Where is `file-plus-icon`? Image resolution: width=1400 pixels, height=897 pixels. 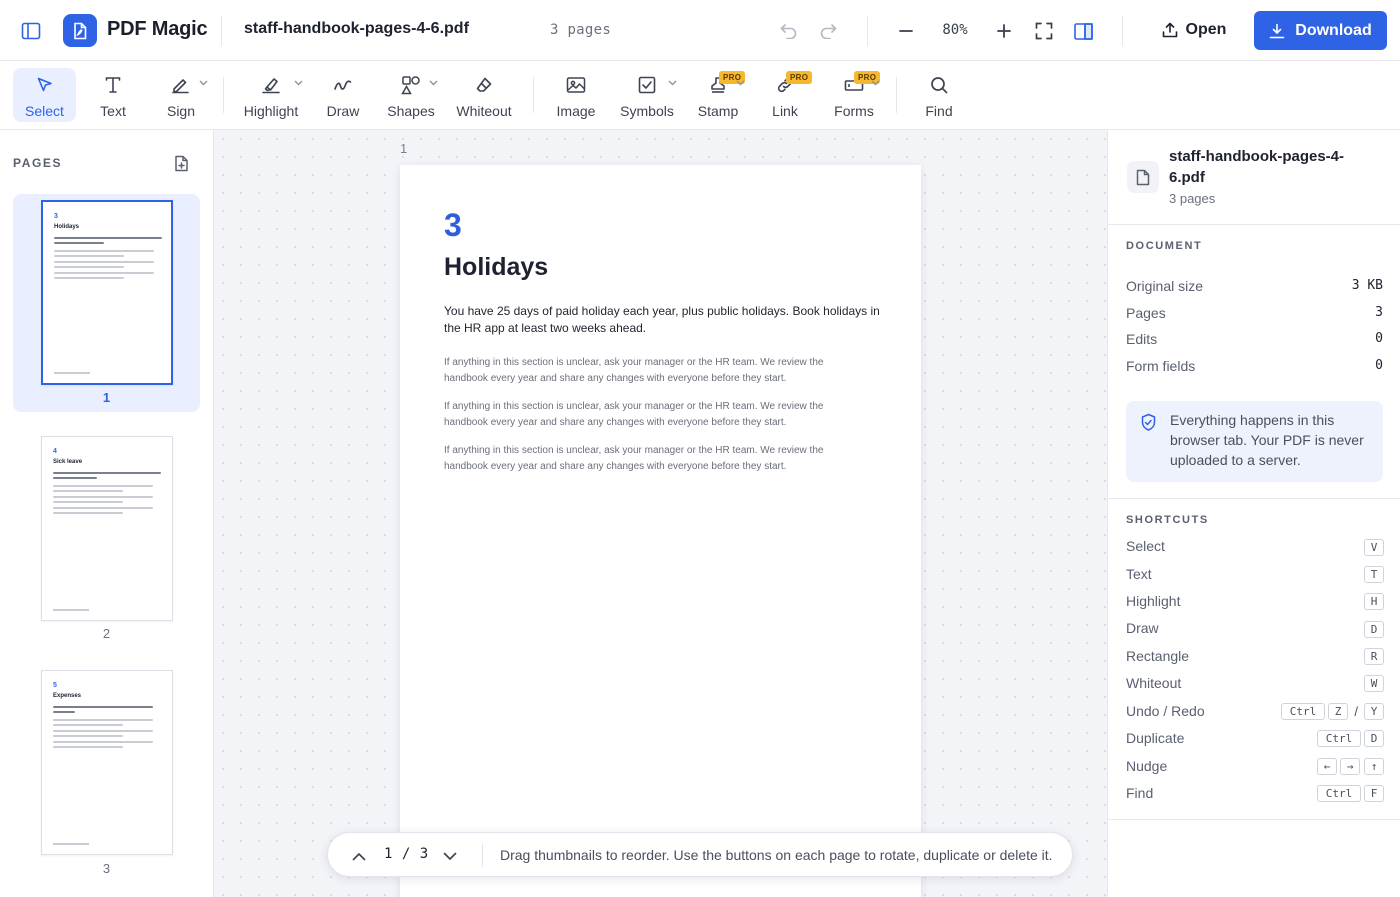 file-plus-icon is located at coordinates (181, 163).